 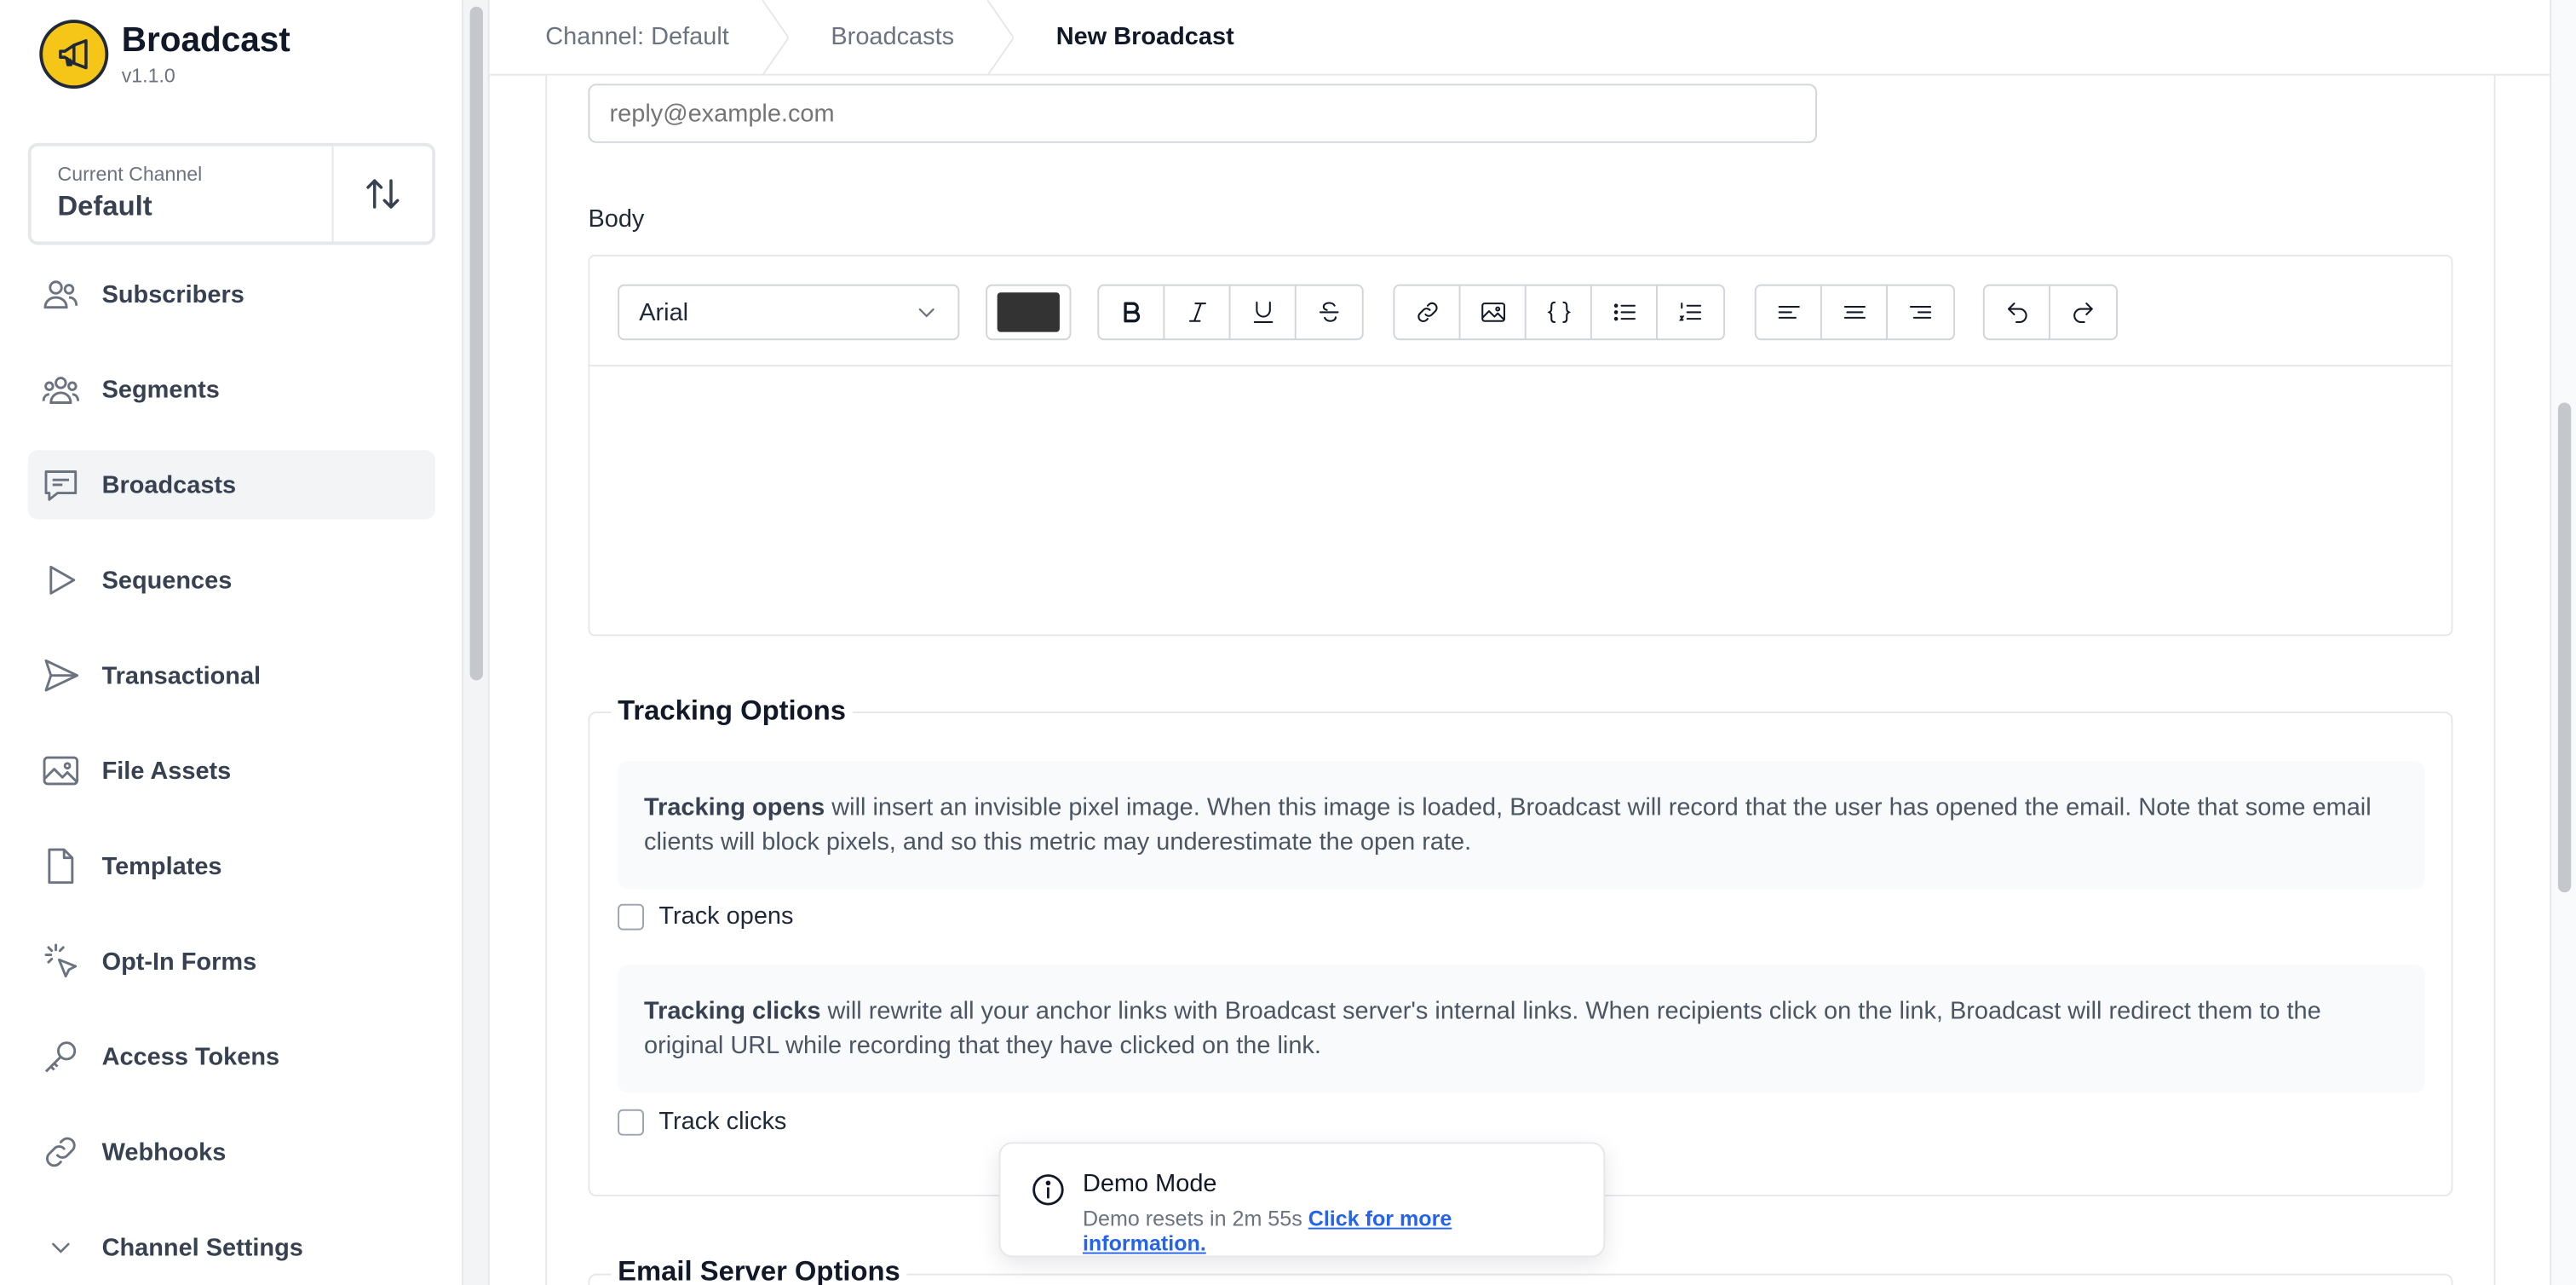 I want to click on users-icon, so click(x=61, y=294).